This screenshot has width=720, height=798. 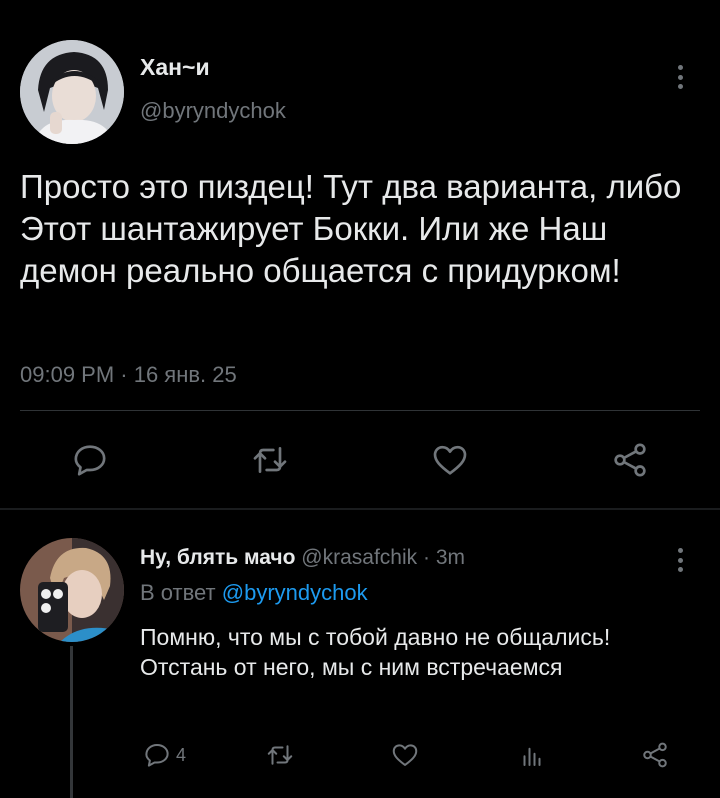 I want to click on reply-to-prefix: В ответ, so click(x=178, y=592).